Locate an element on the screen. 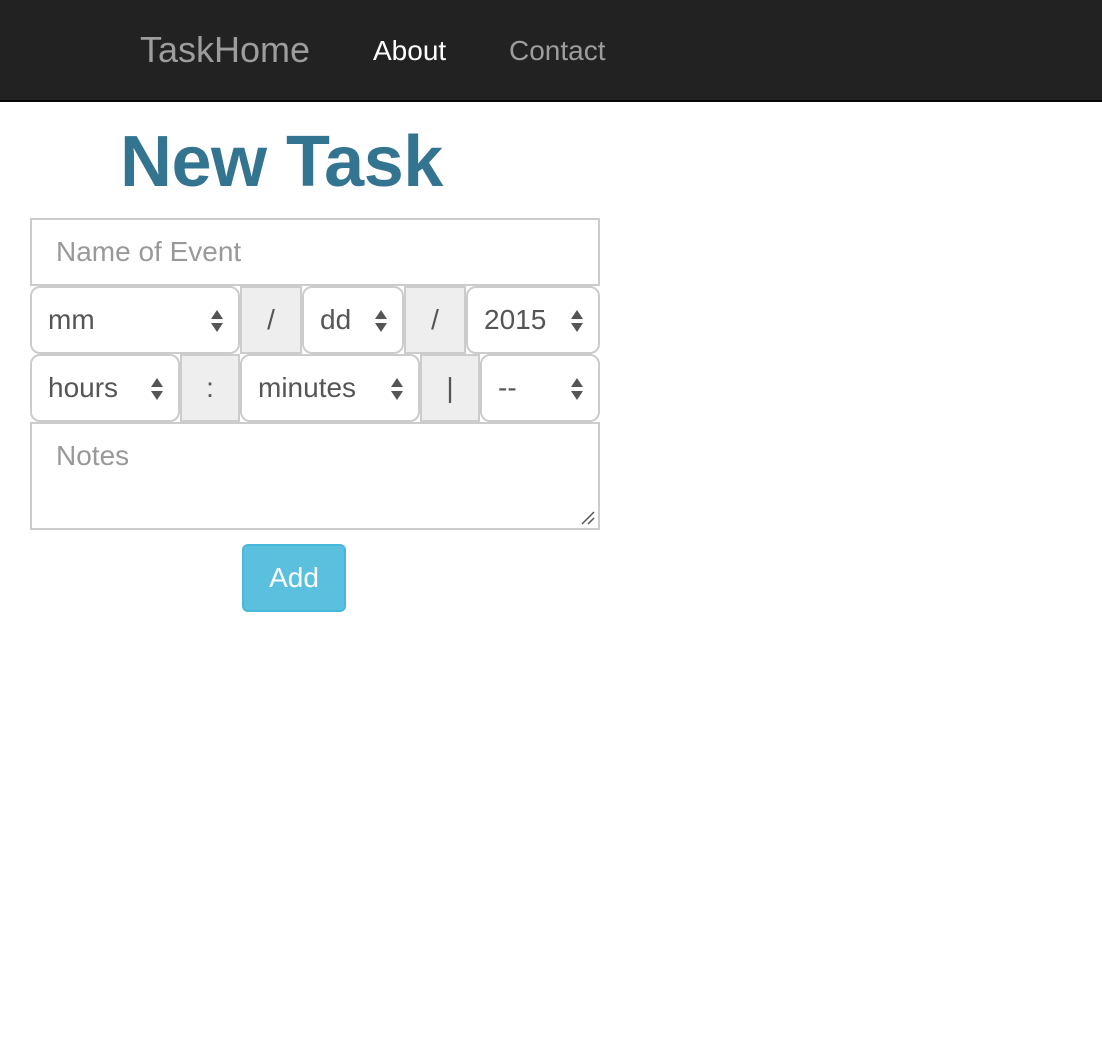 The height and width of the screenshot is (1038, 1102). month-select: mm is located at coordinates (135, 320).